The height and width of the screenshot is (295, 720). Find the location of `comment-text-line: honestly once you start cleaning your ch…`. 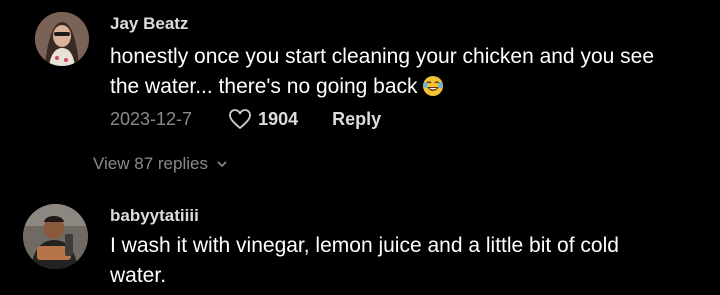

comment-text-line: honestly once you start cleaning your ch… is located at coordinates (382, 56).